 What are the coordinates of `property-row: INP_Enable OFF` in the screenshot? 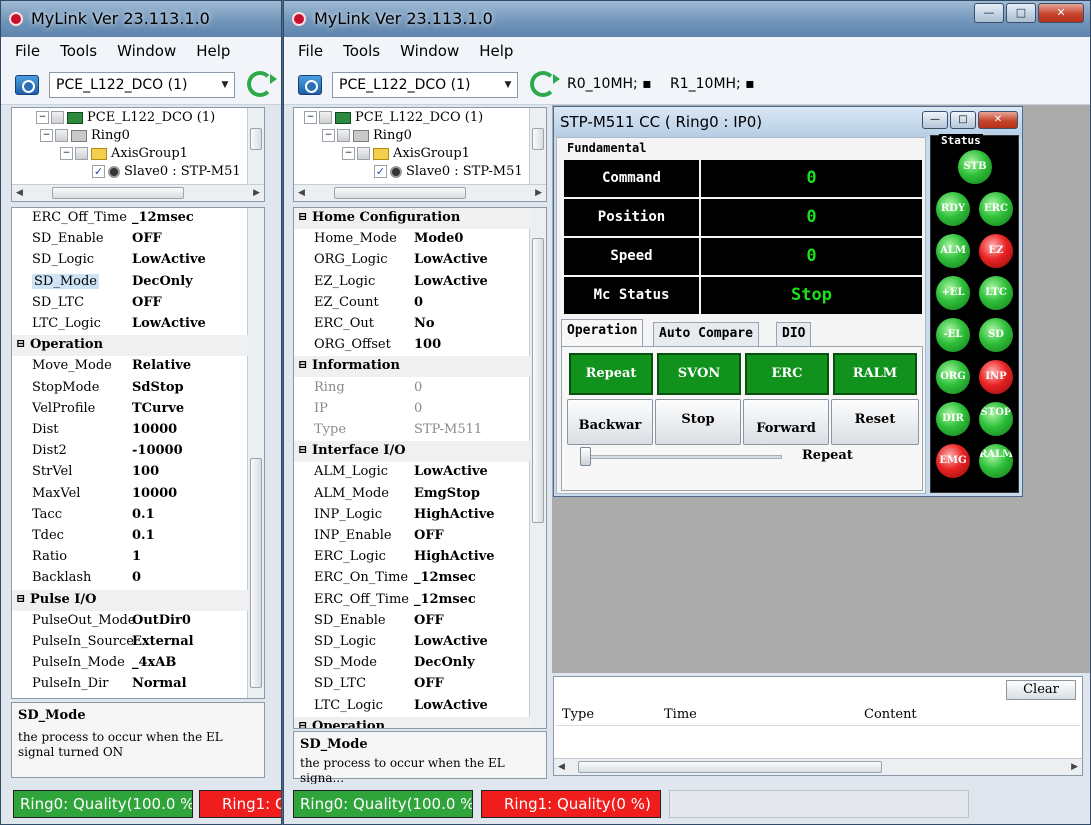 It's located at (412, 536).